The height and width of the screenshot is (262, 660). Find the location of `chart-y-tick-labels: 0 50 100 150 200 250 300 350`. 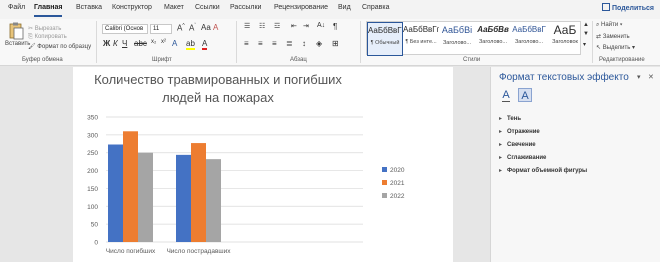

chart-y-tick-labels: 0 50 100 150 200 250 300 350 is located at coordinates (92, 181).